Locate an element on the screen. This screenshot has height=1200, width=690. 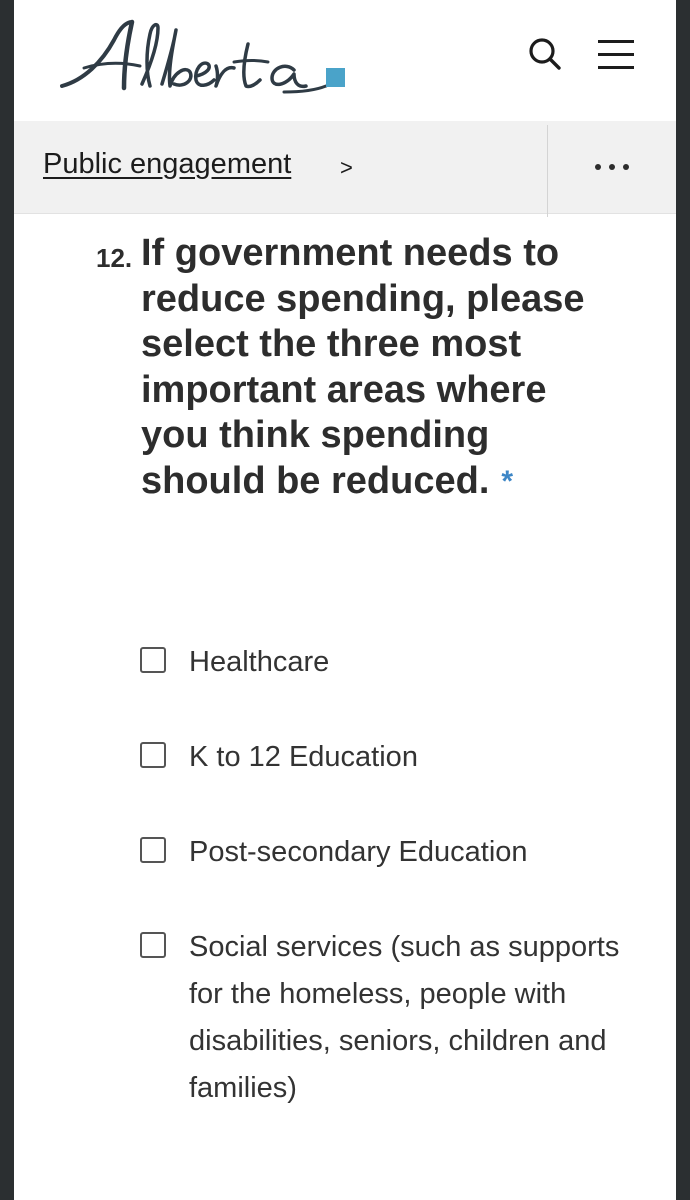
site-header is located at coordinates (345, 60).